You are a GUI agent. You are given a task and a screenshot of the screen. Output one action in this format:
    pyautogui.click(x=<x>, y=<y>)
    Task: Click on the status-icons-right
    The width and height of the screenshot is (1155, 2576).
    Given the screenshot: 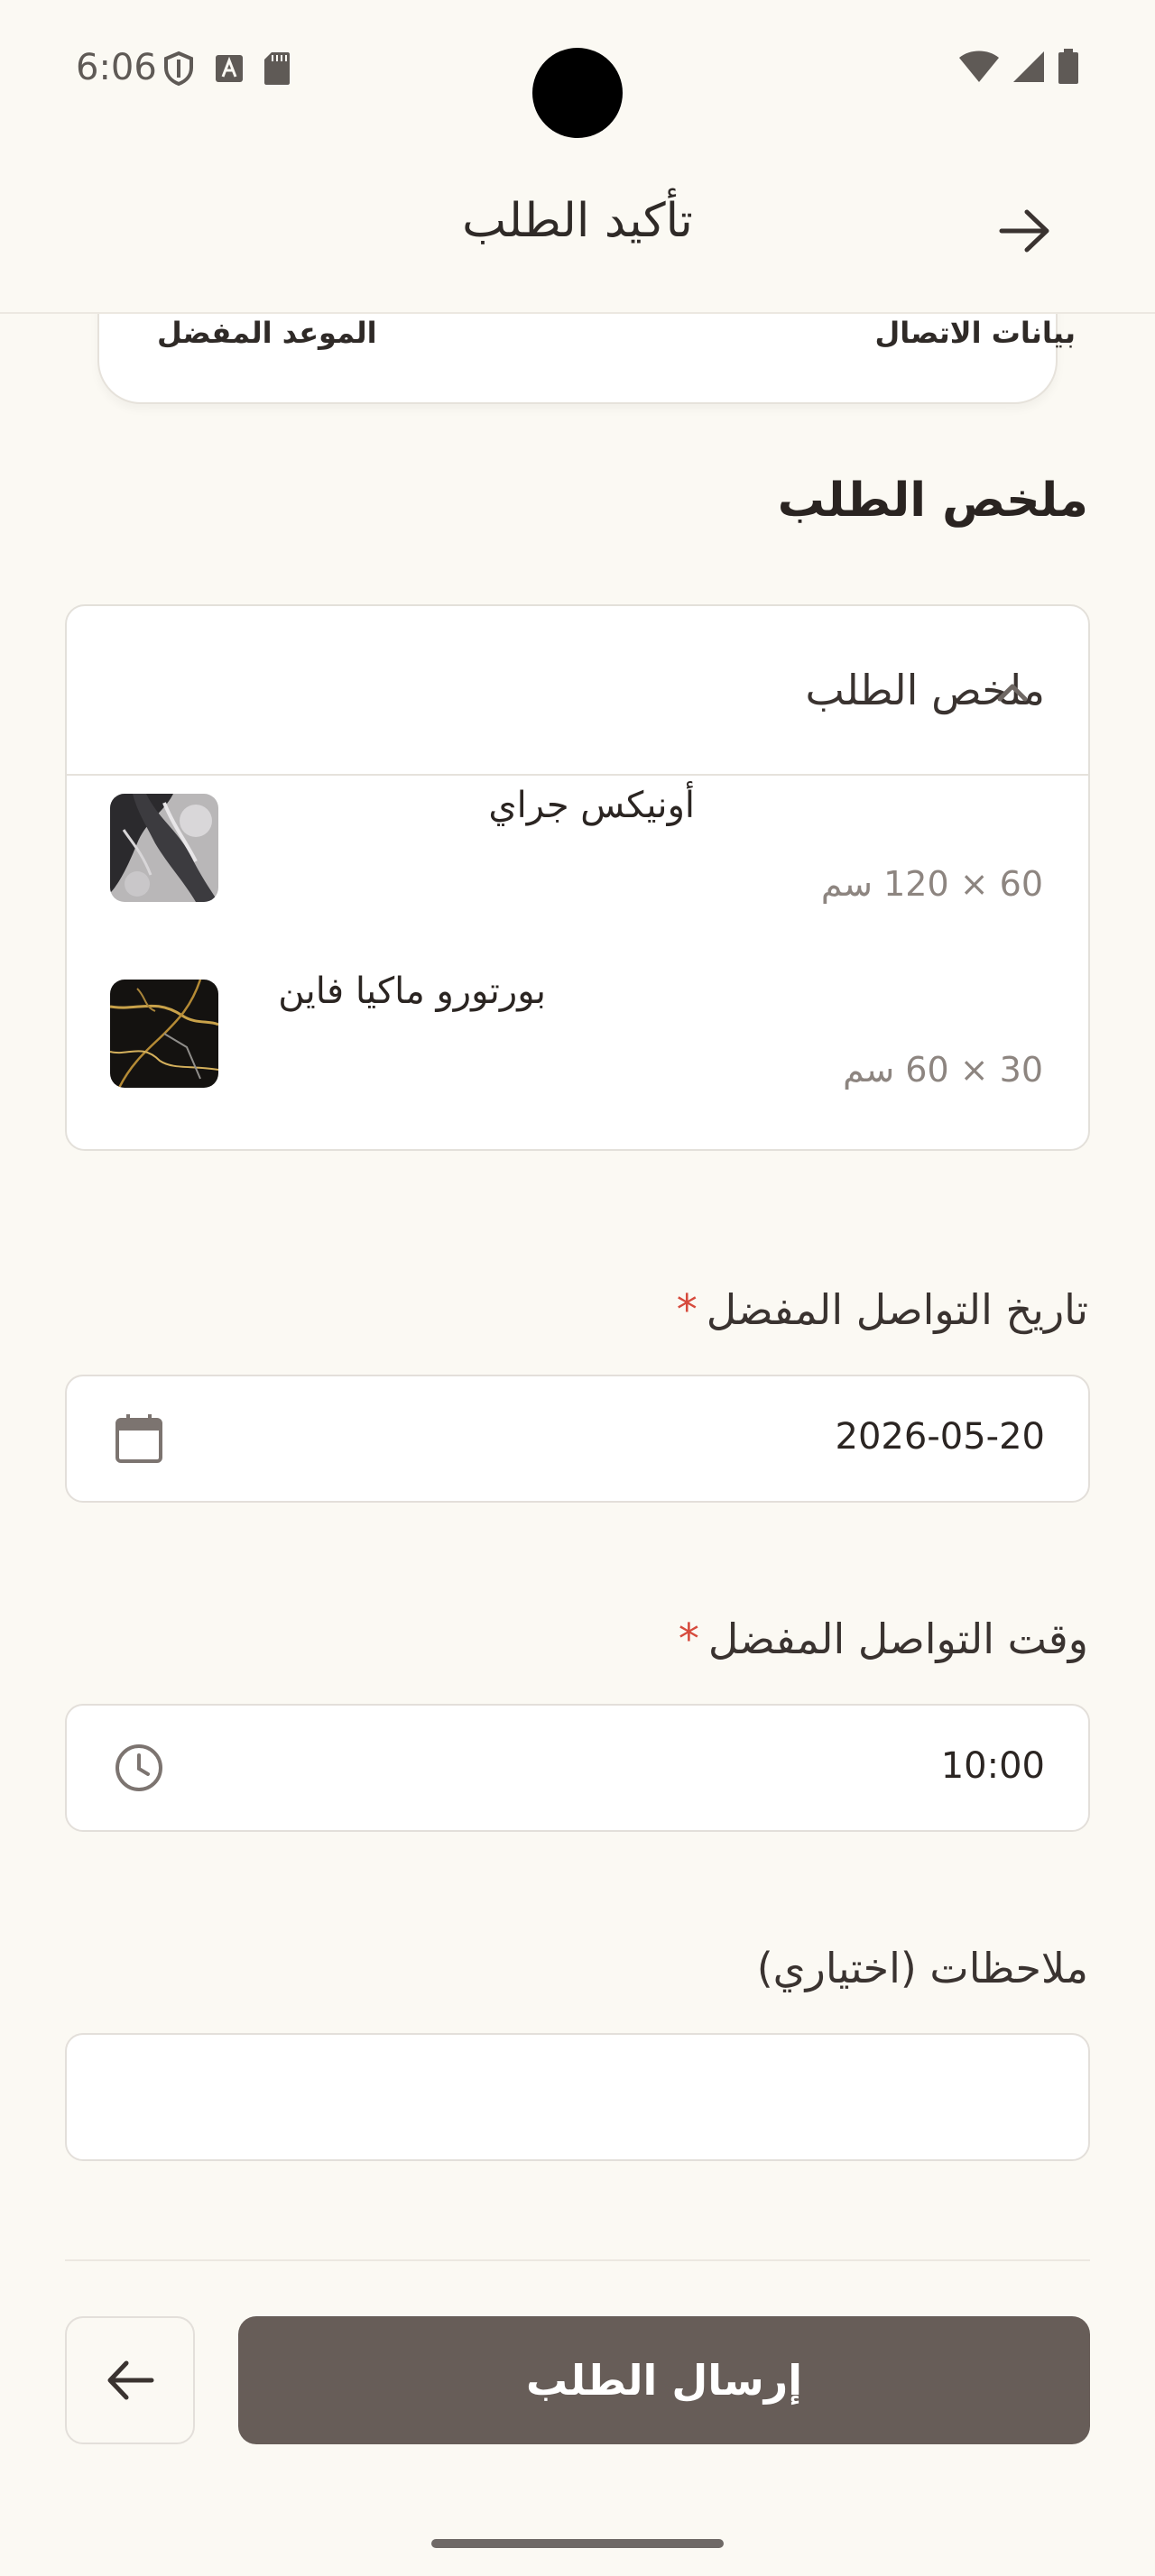 What is the action you would take?
    pyautogui.click(x=1018, y=67)
    